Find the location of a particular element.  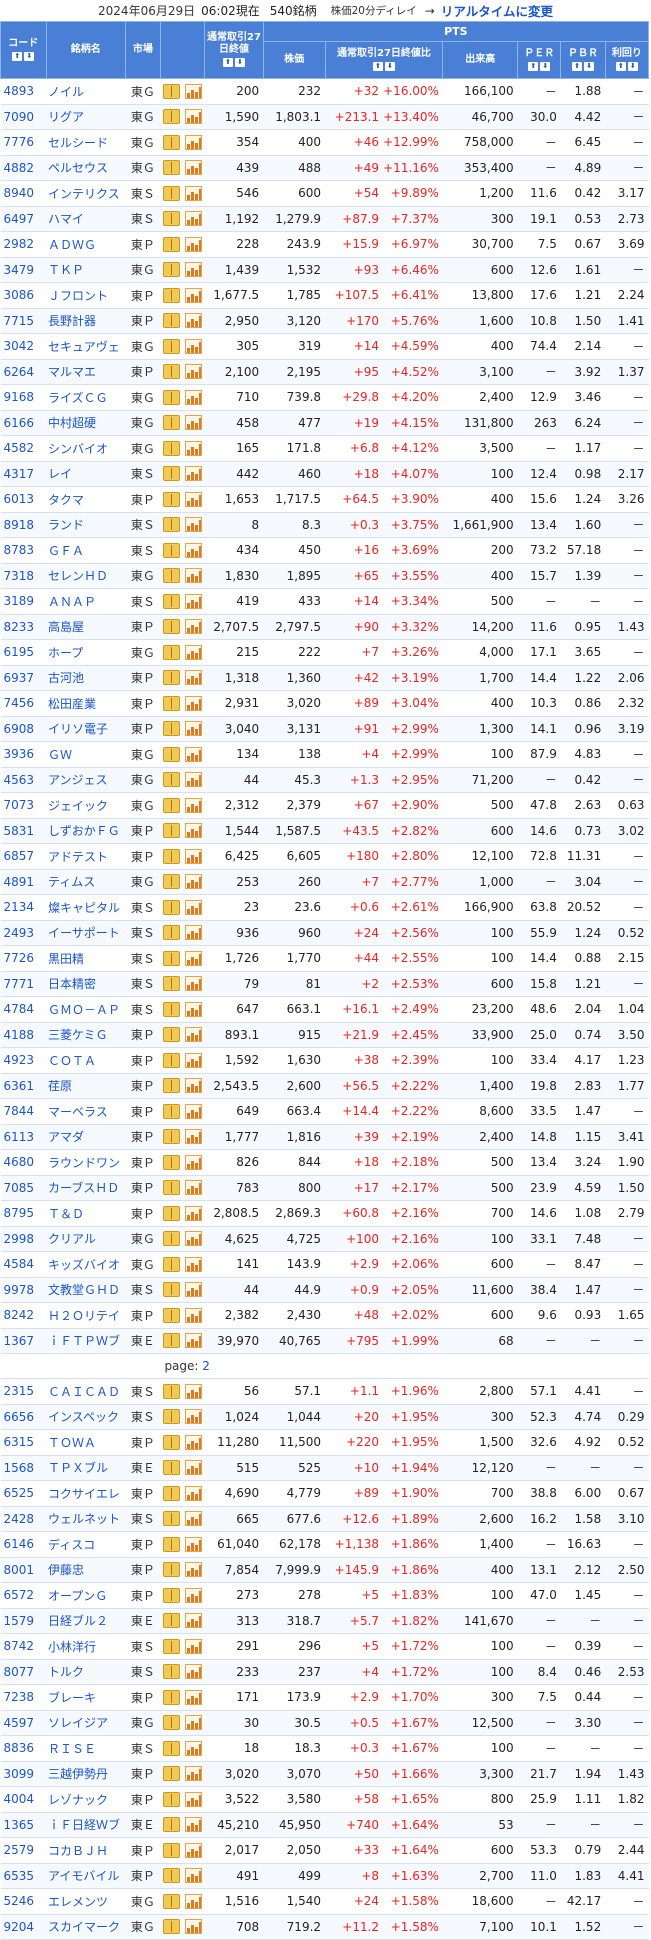

stock-name-link: ウェルネット is located at coordinates (86, 1519).